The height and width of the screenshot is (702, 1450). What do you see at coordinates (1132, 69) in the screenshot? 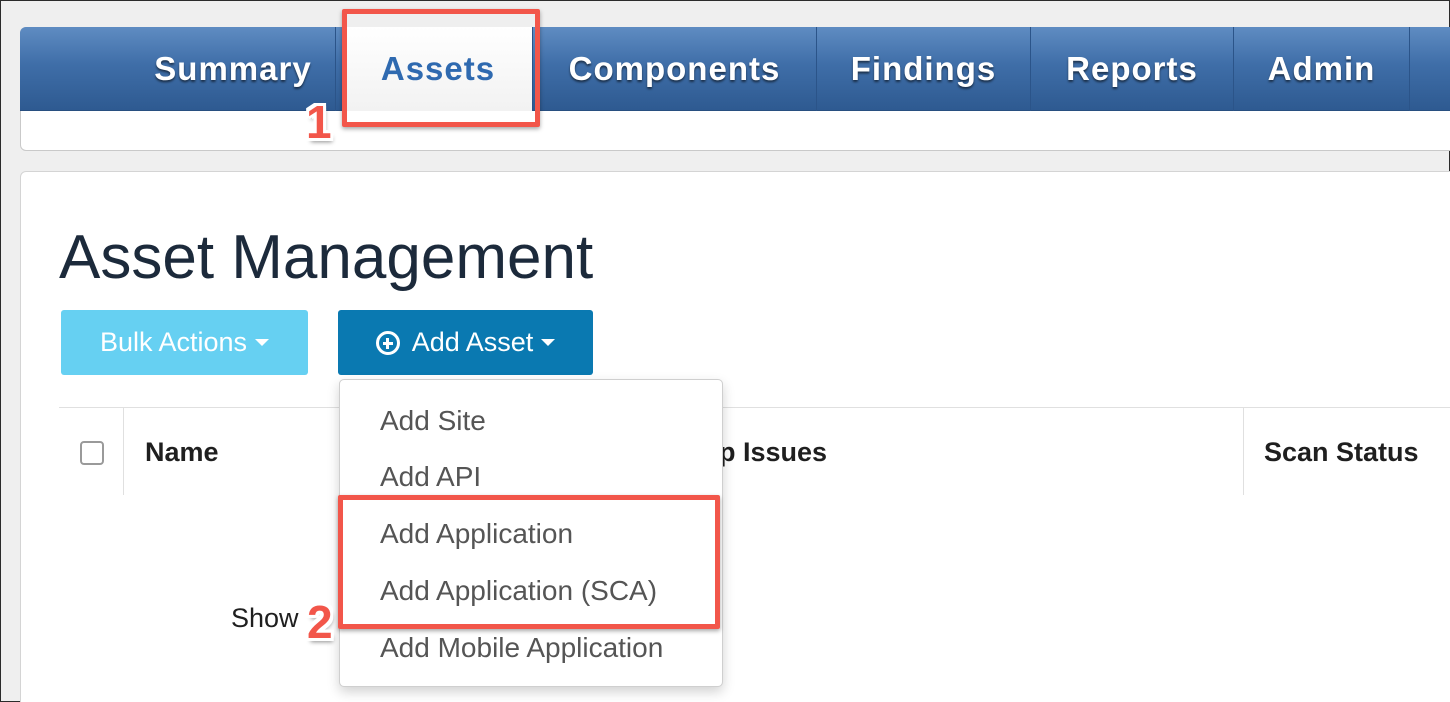
I see `tab-reports: Reports` at bounding box center [1132, 69].